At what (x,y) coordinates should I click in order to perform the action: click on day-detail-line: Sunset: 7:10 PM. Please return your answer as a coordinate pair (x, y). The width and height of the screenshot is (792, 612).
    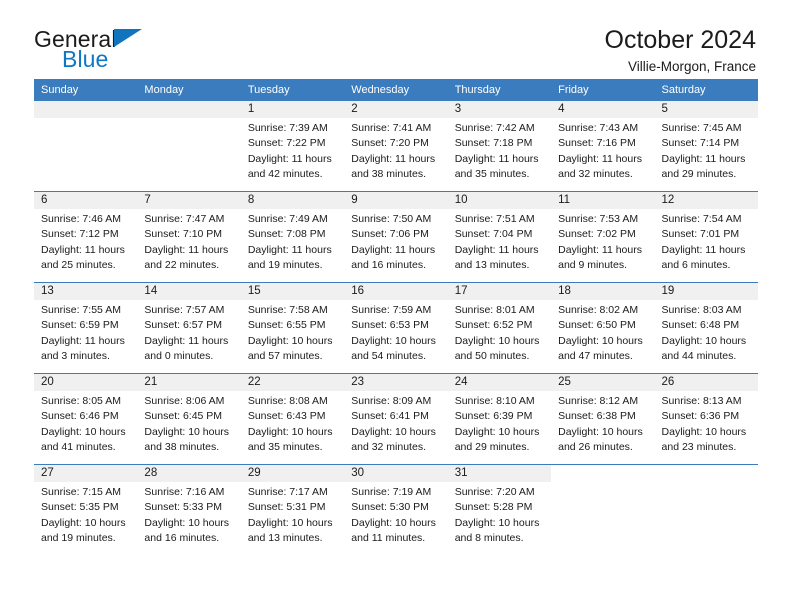
    Looking at the image, I should click on (183, 234).